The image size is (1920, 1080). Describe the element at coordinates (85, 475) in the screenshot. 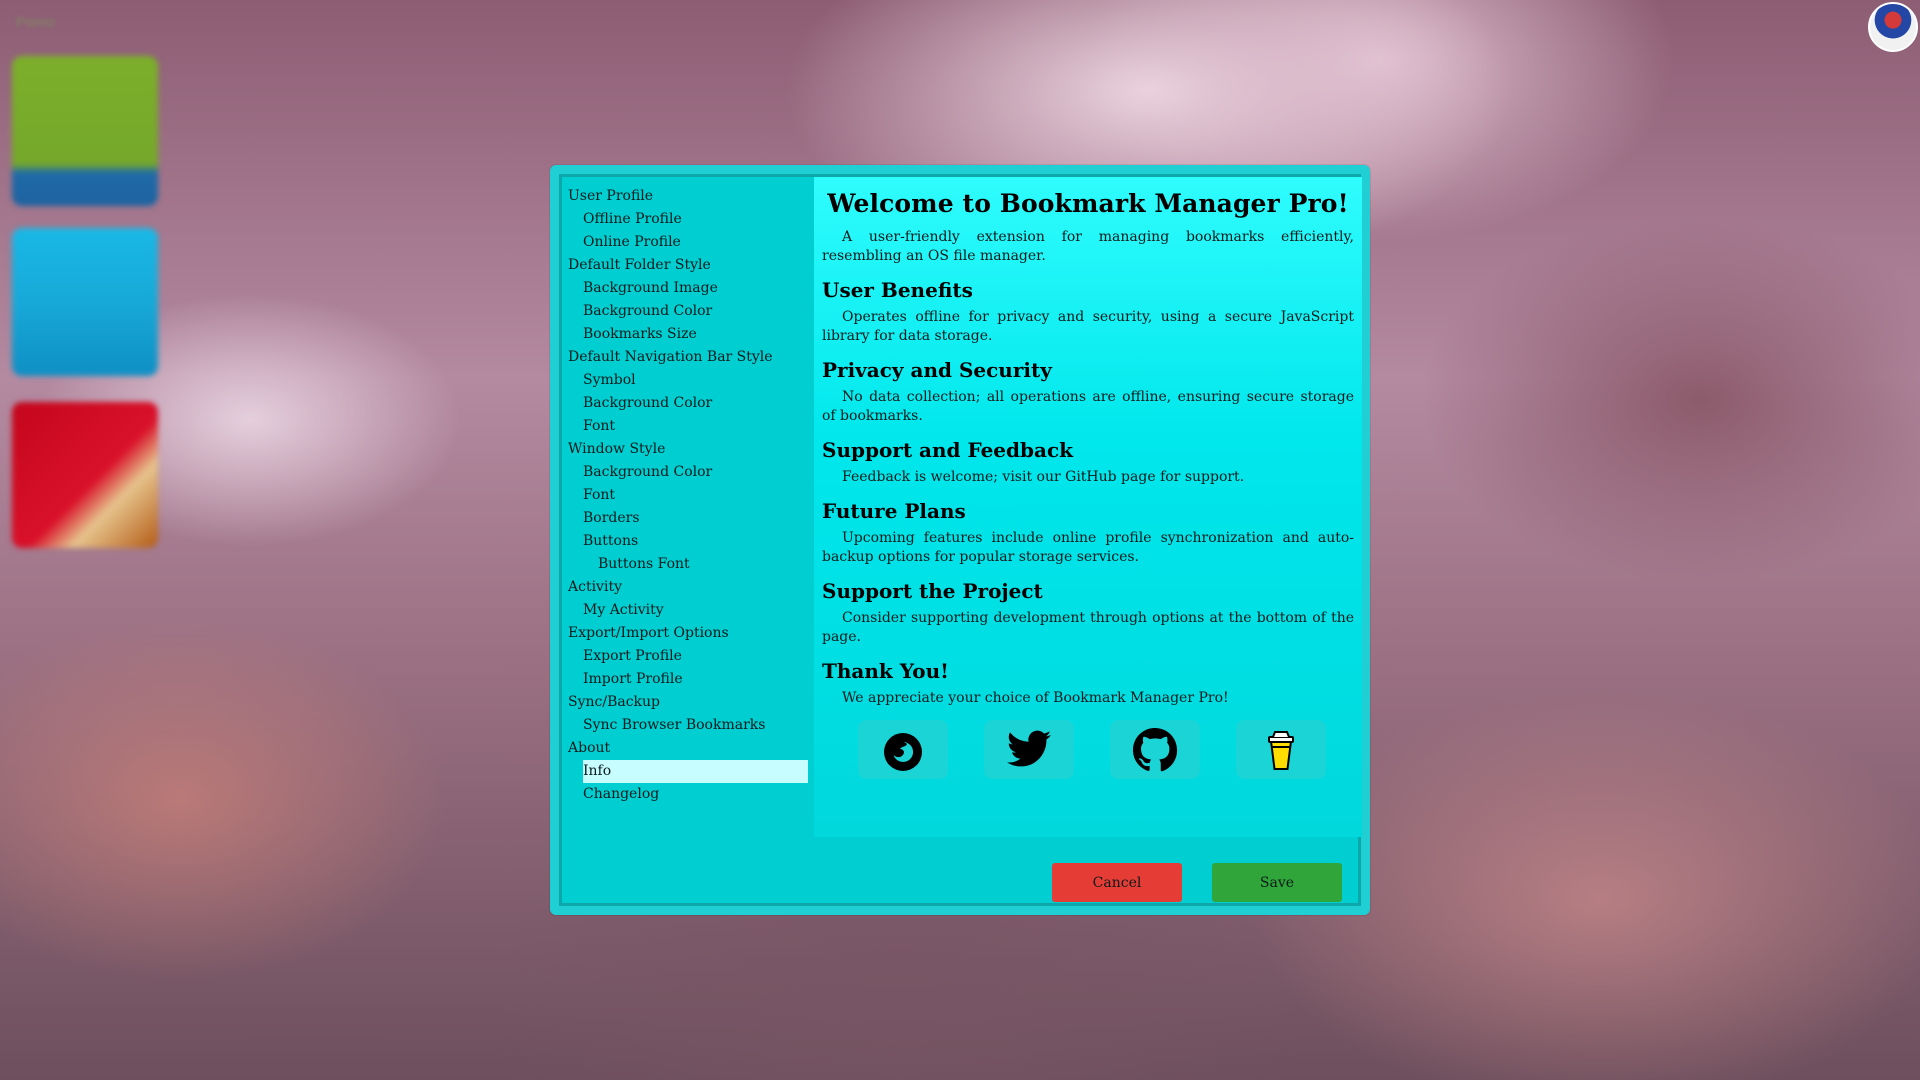

I see `desktop-tile-red` at that location.